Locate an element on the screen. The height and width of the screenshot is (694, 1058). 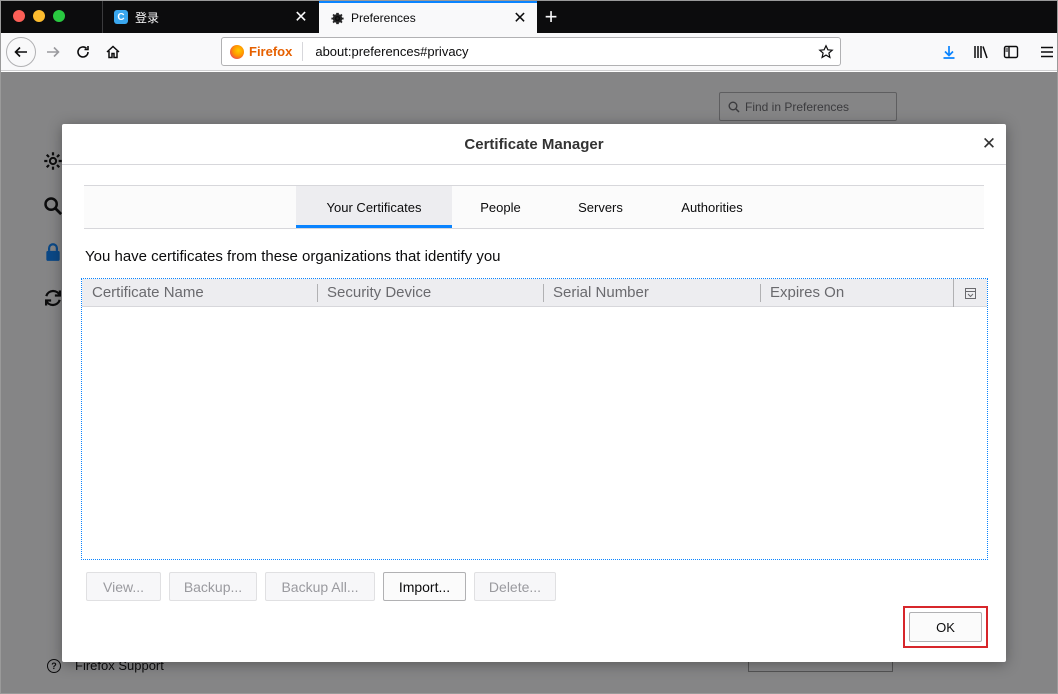
library-icon is located at coordinates (981, 52).